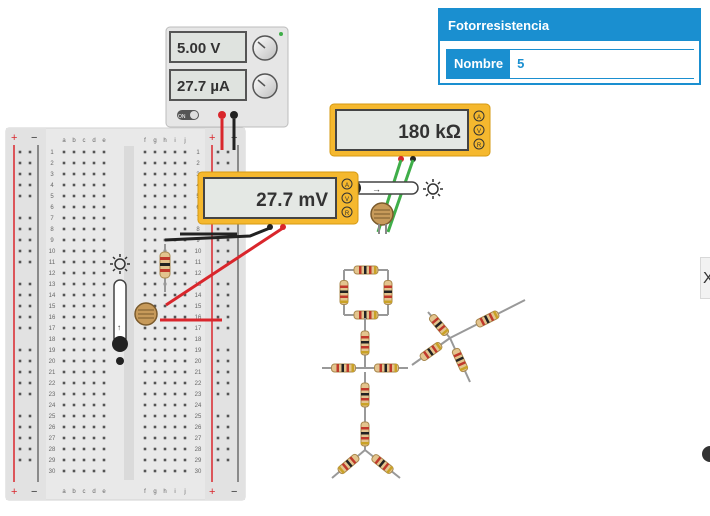 The image size is (710, 516). What do you see at coordinates (292, 200) in the screenshot?
I see `voltage-reading: 27.7 mV` at bounding box center [292, 200].